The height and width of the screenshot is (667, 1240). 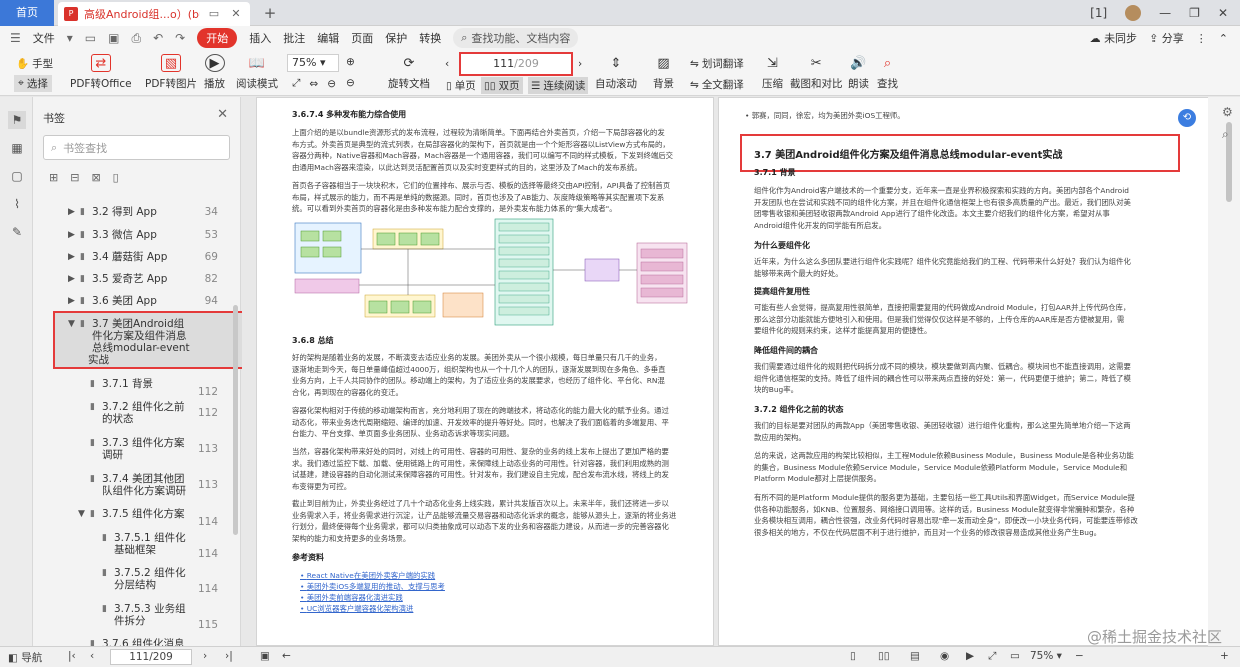 What do you see at coordinates (160, 617) in the screenshot?
I see `bookmark-item: ▮ 3.7.5.3 业务组 件拆分 115` at bounding box center [160, 617].